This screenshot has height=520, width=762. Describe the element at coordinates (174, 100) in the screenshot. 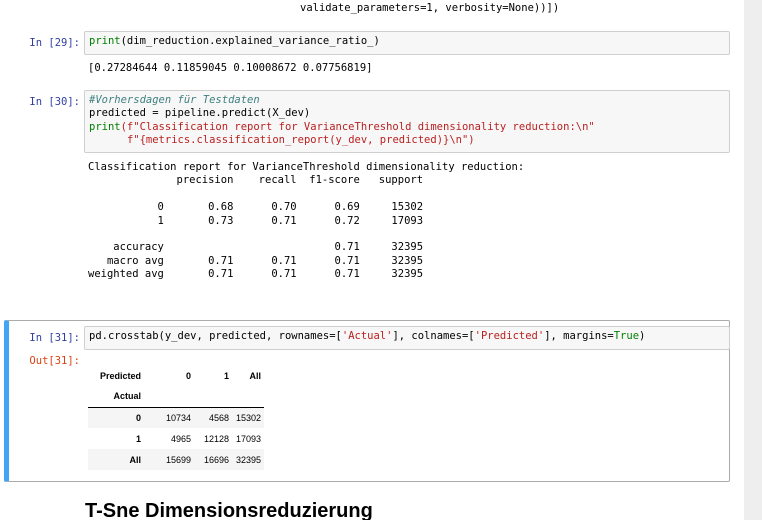

I see `code-comment: #Vorhersdagen für Testdaten` at that location.